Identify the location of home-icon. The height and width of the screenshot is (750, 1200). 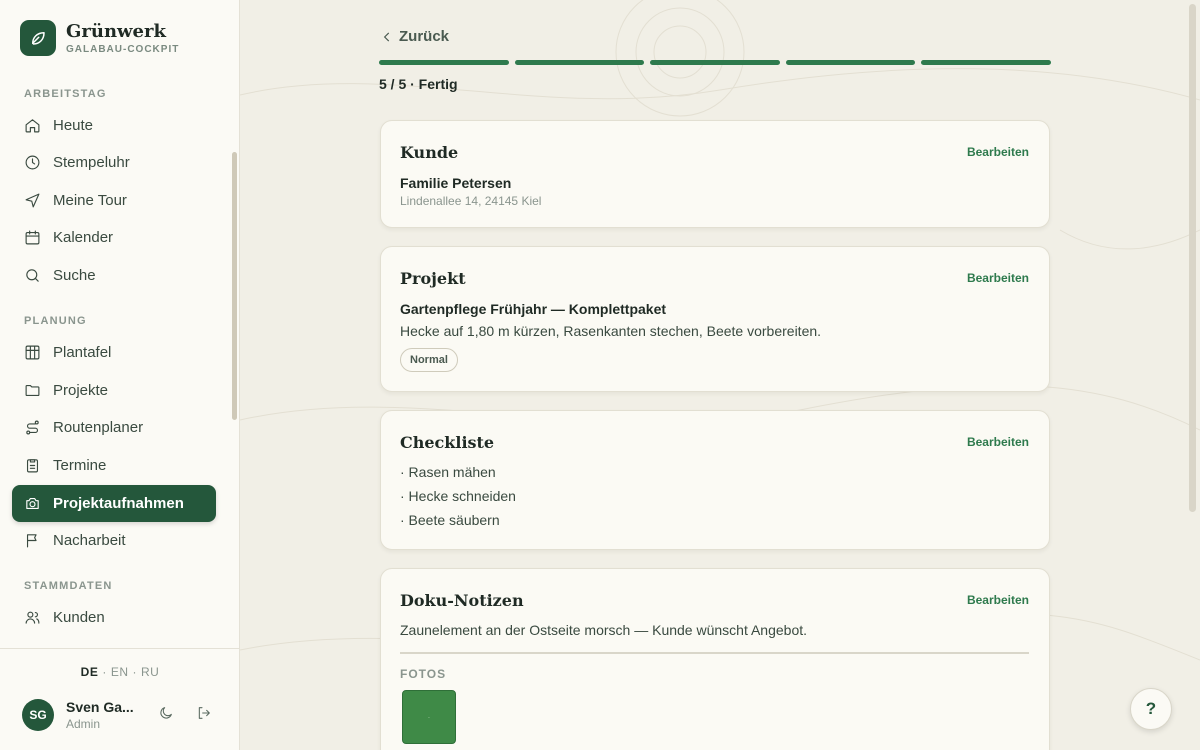
(32, 126).